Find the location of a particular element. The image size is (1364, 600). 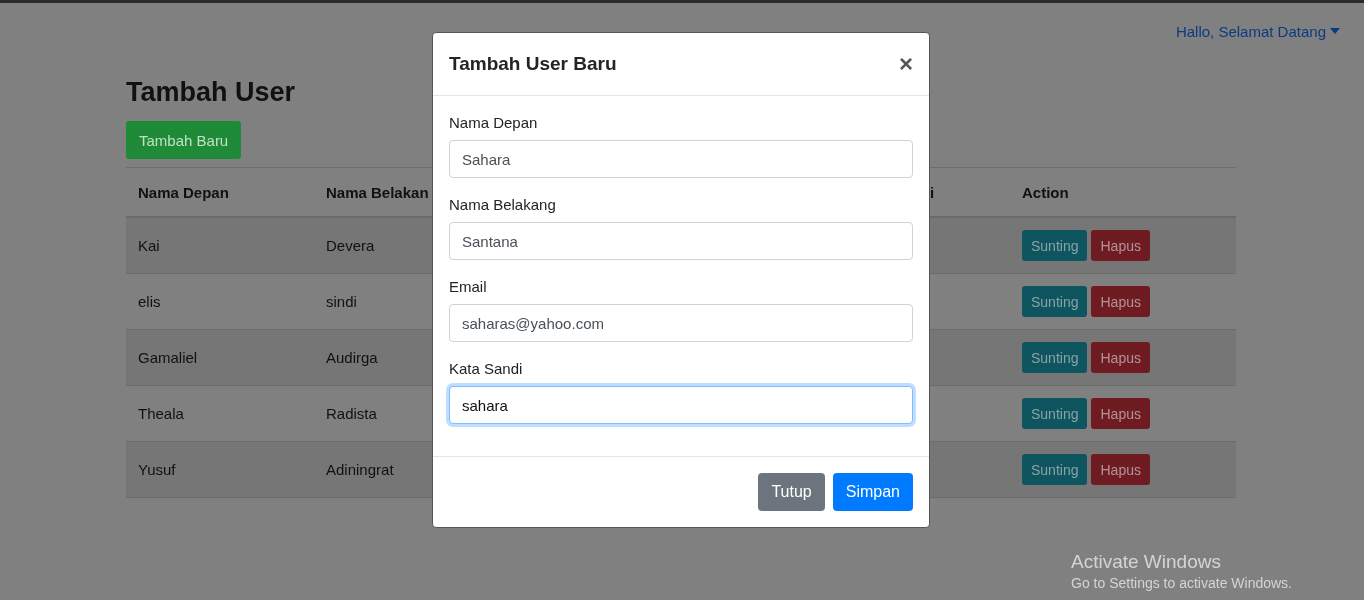

table-cell-text: Adiningrat is located at coordinates (360, 469).